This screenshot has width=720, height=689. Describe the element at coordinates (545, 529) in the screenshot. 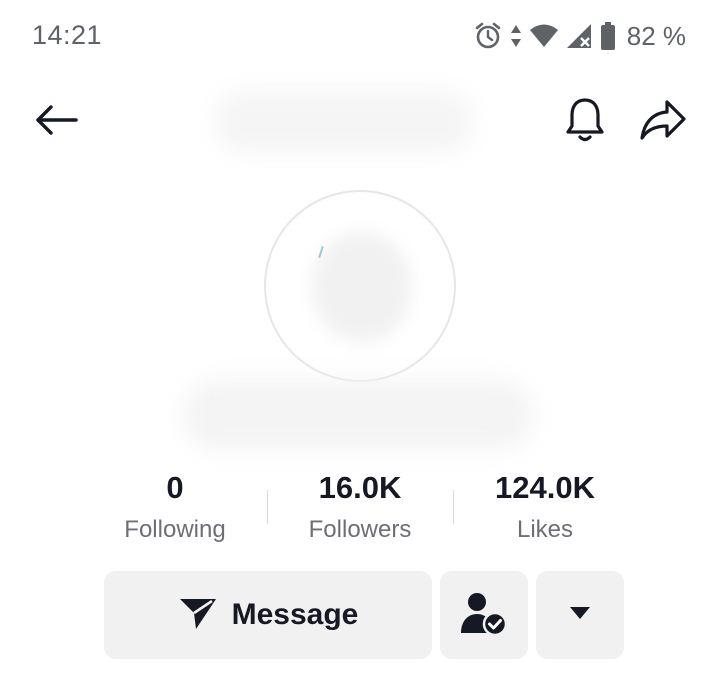

I see `likes-label: Likes` at that location.